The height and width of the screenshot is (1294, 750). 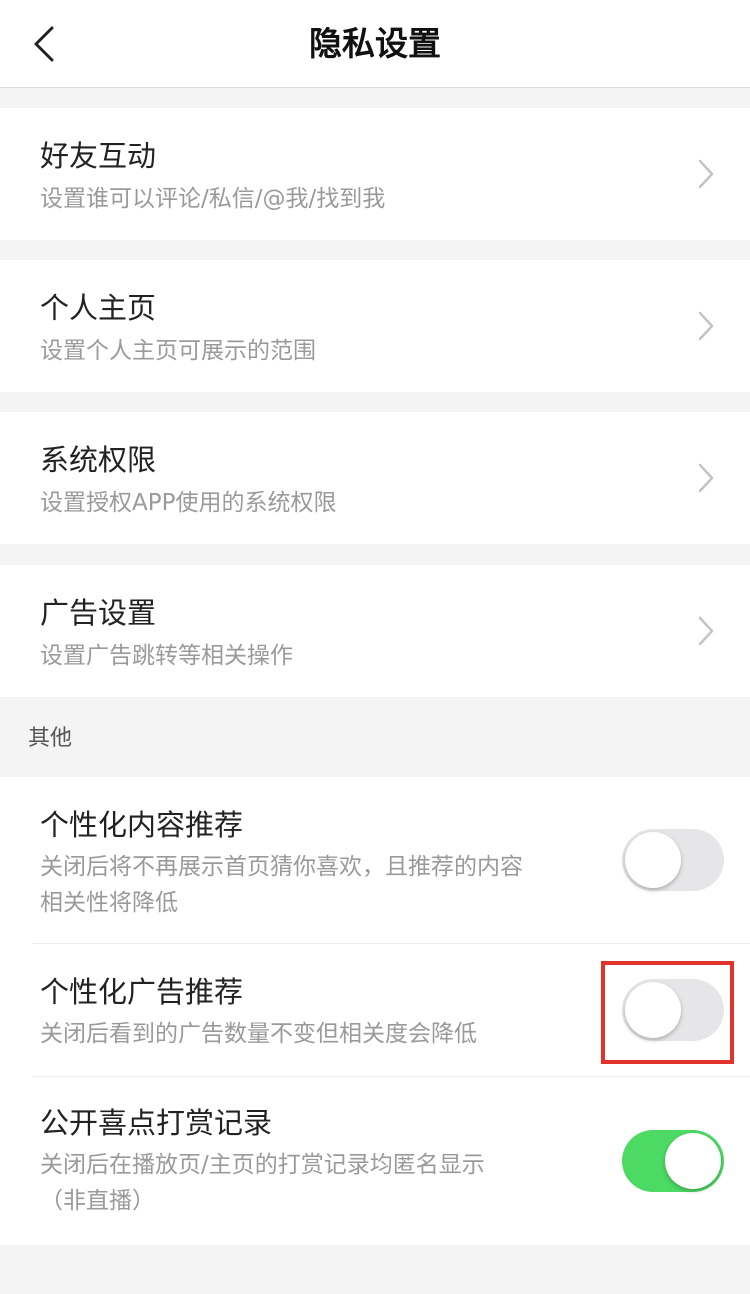 I want to click on menu-item-ad-settings: 广告设置 设置广告跳转等相关操作, so click(x=375, y=631).